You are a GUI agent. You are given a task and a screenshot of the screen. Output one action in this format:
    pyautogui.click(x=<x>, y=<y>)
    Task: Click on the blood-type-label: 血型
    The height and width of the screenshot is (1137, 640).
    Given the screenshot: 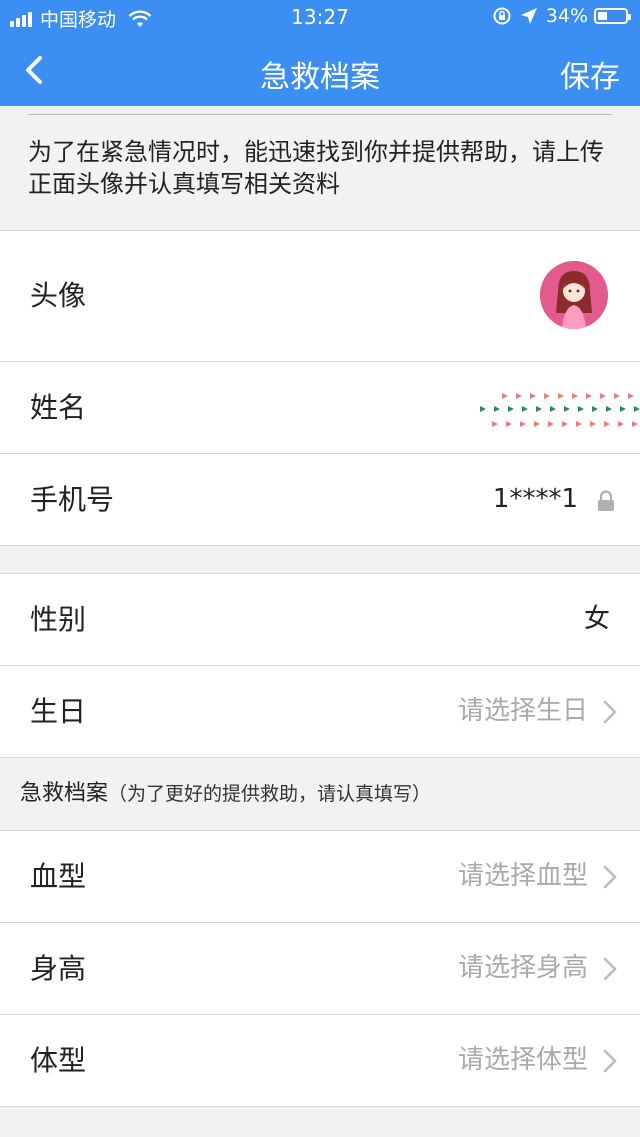 What is the action you would take?
    pyautogui.click(x=58, y=876)
    